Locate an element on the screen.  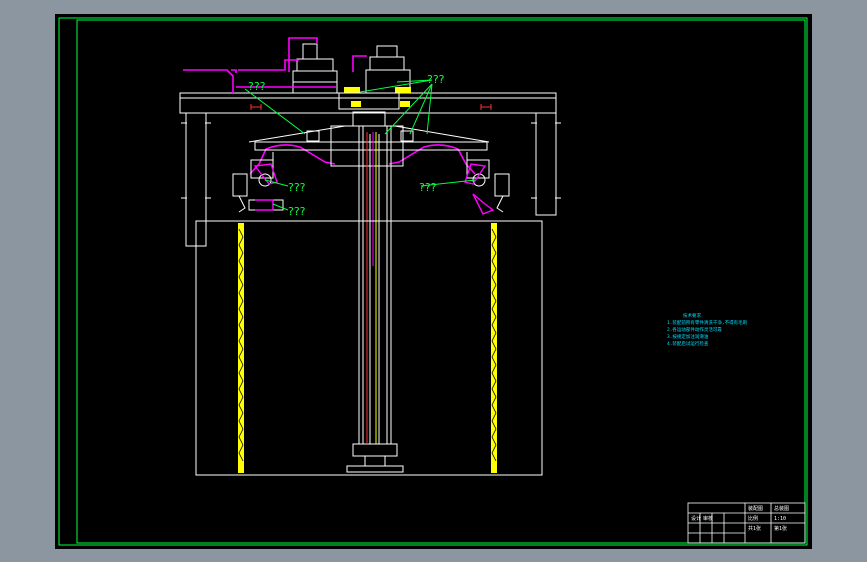
title-cell-7: 共1张 is located at coordinates (754, 528).